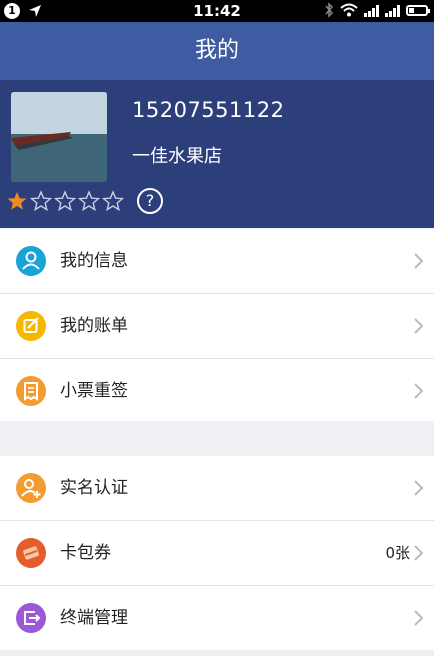 This screenshot has height=656, width=434. Describe the element at coordinates (85, 553) in the screenshot. I see `menu-item-label: 卡包券` at that location.